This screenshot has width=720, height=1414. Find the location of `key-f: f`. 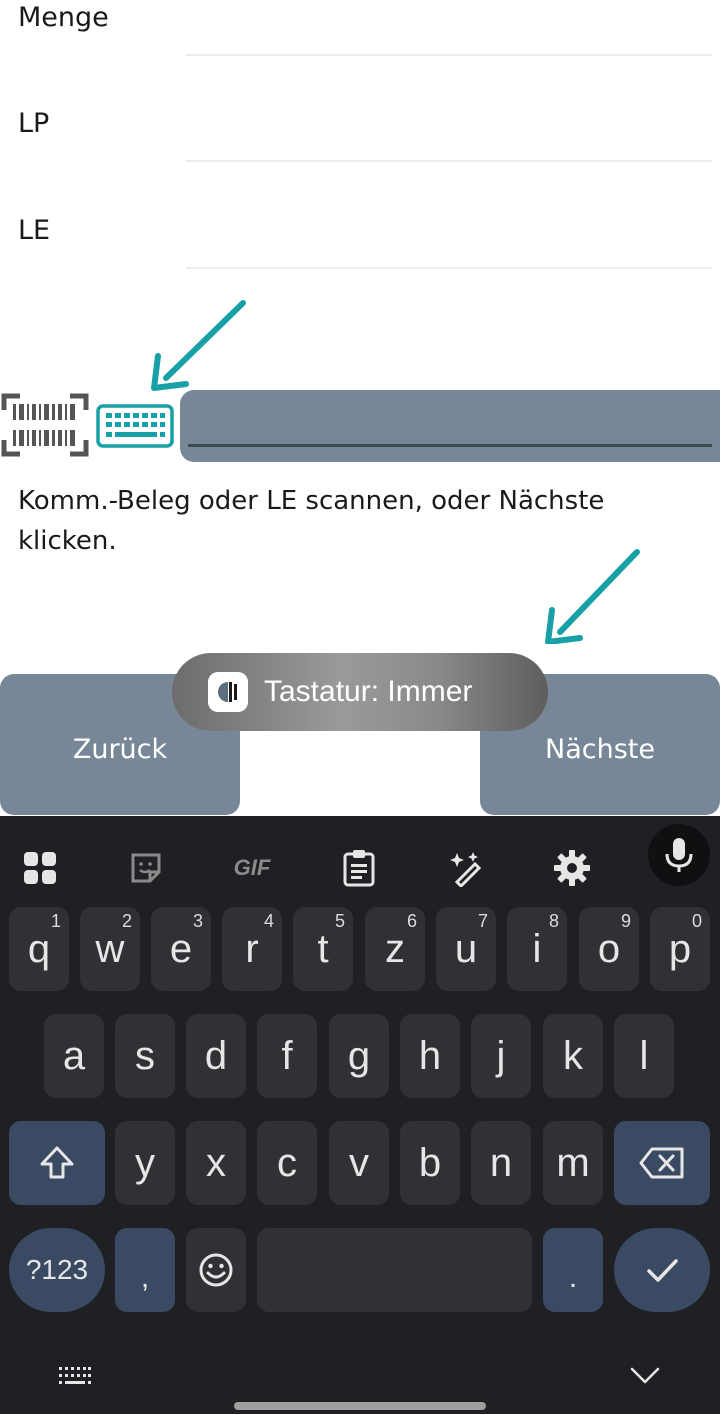

key-f: f is located at coordinates (287, 1056).